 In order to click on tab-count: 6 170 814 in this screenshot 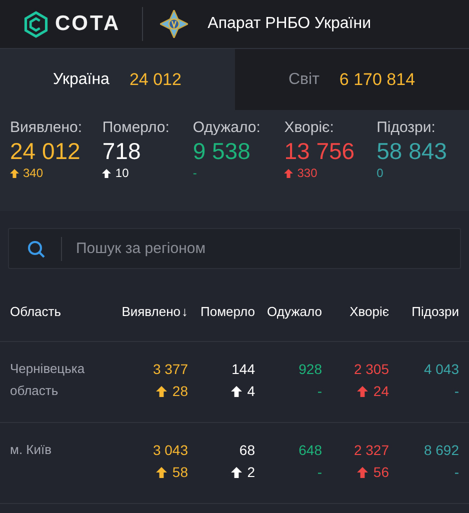, I will do `click(377, 80)`.